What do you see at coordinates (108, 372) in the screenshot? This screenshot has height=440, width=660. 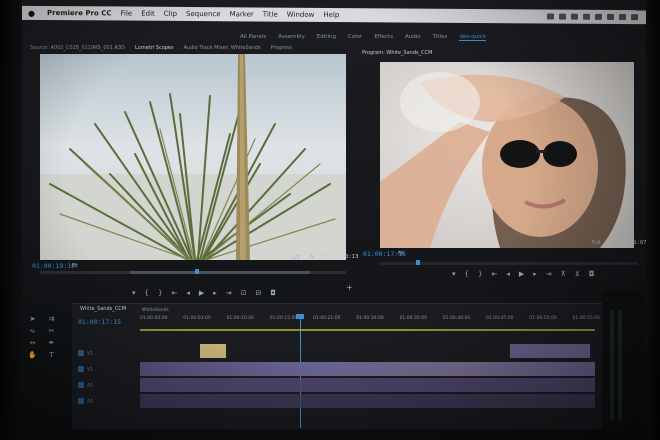 I see `track-header-v1: V1` at bounding box center [108, 372].